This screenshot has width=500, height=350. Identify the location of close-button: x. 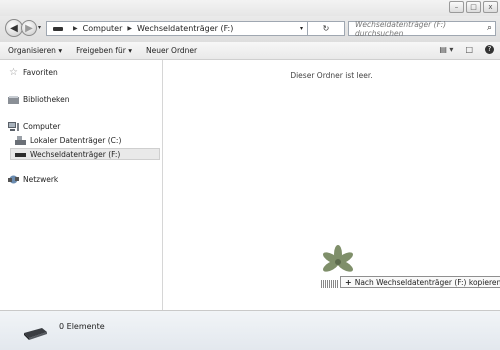
(490, 7).